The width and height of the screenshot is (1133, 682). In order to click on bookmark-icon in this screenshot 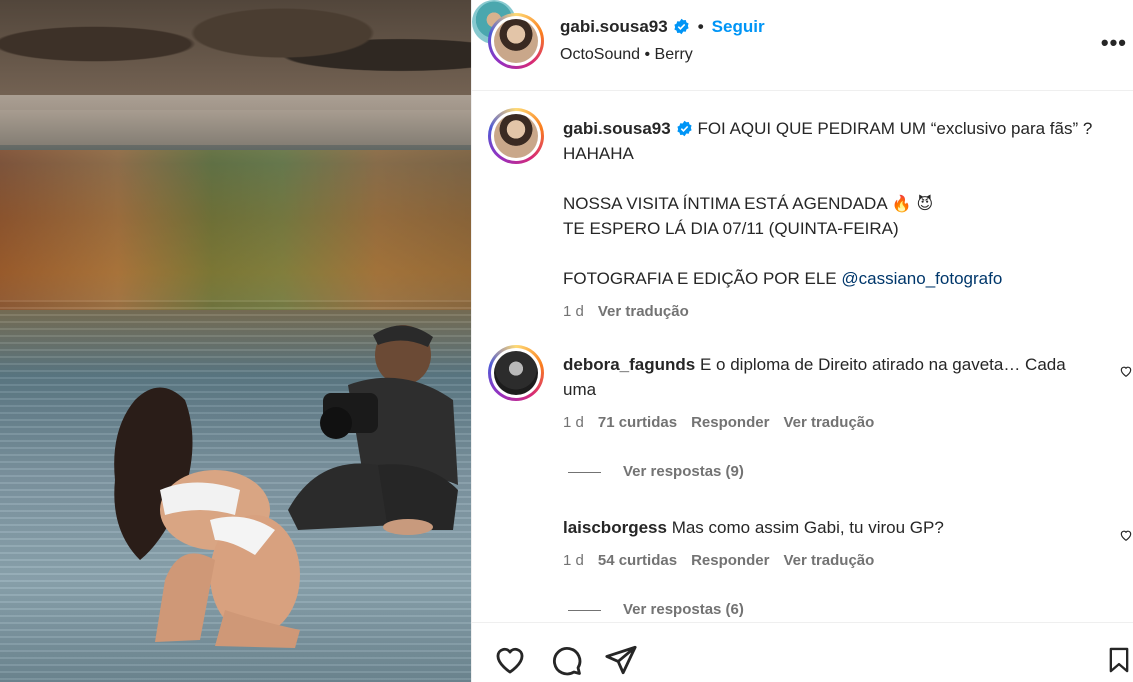, I will do `click(1119, 660)`.